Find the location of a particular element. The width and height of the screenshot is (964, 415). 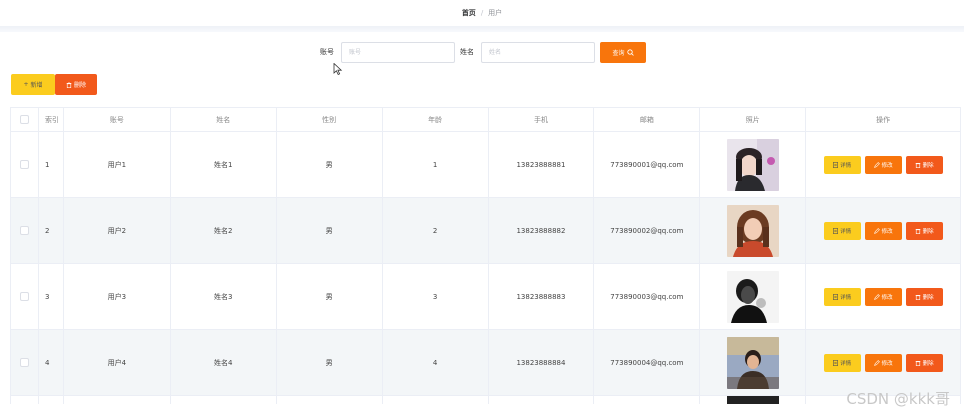

cell-name: 姓名1 is located at coordinates (224, 164).